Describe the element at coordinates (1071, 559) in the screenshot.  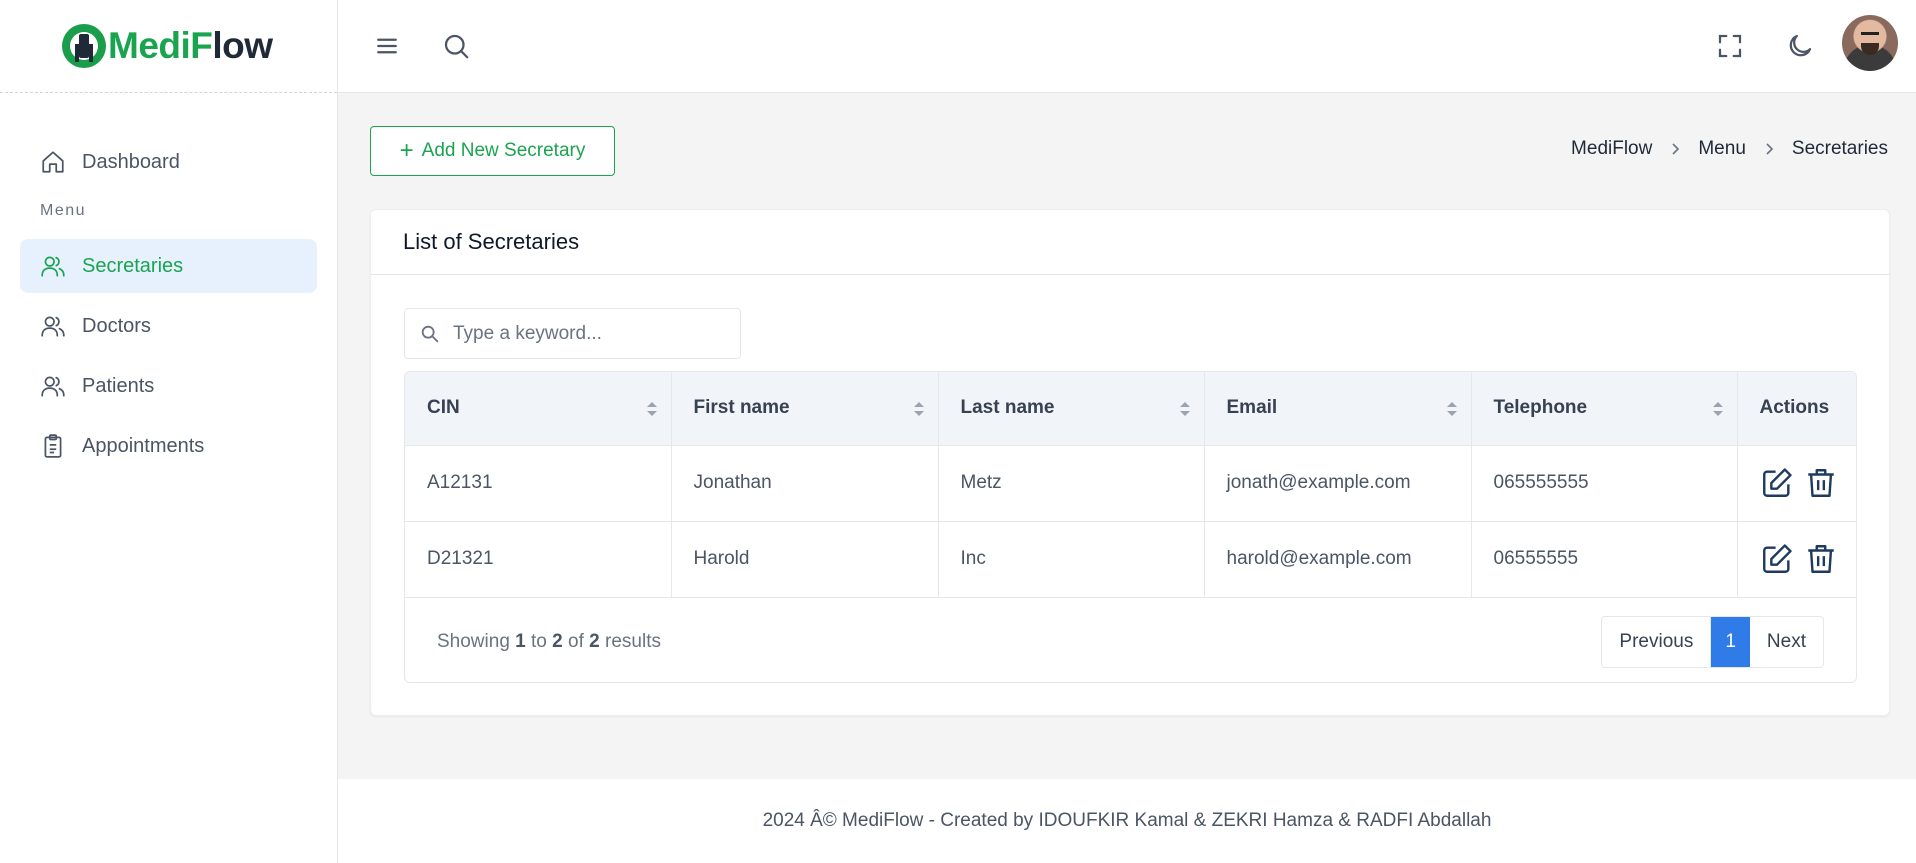
I see `cell-last-name: Inc` at that location.